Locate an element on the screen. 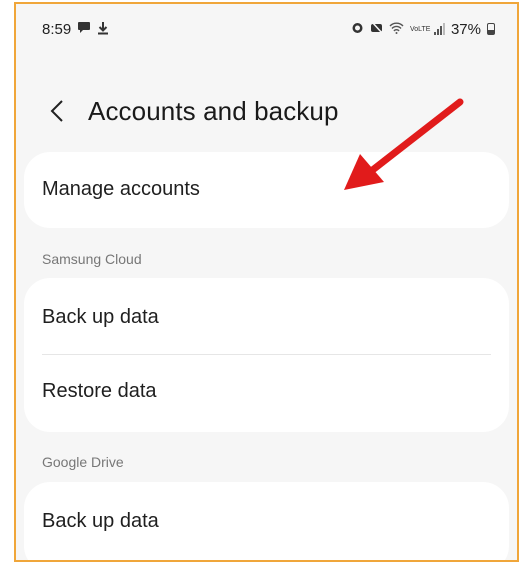 The image size is (528, 562). wifi-icon is located at coordinates (396, 29).